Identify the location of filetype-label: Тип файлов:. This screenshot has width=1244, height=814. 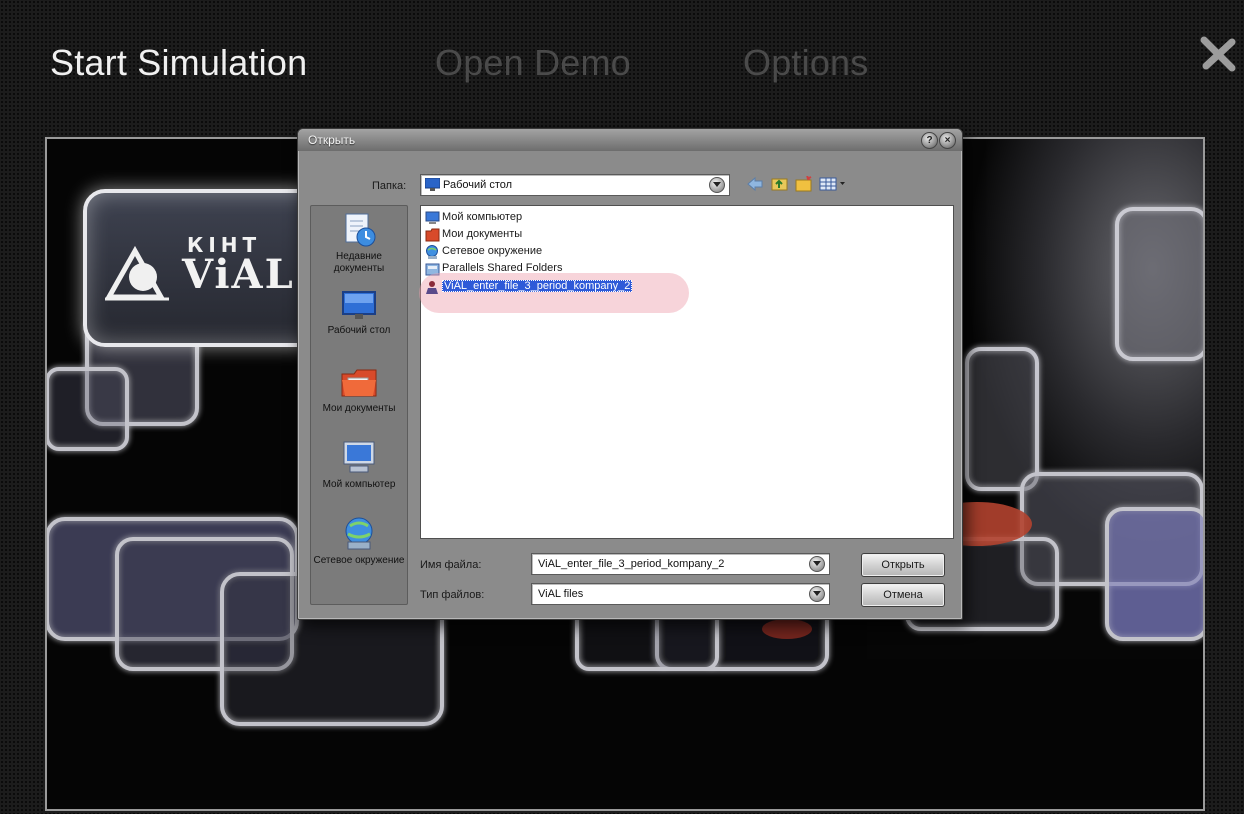
(452, 595).